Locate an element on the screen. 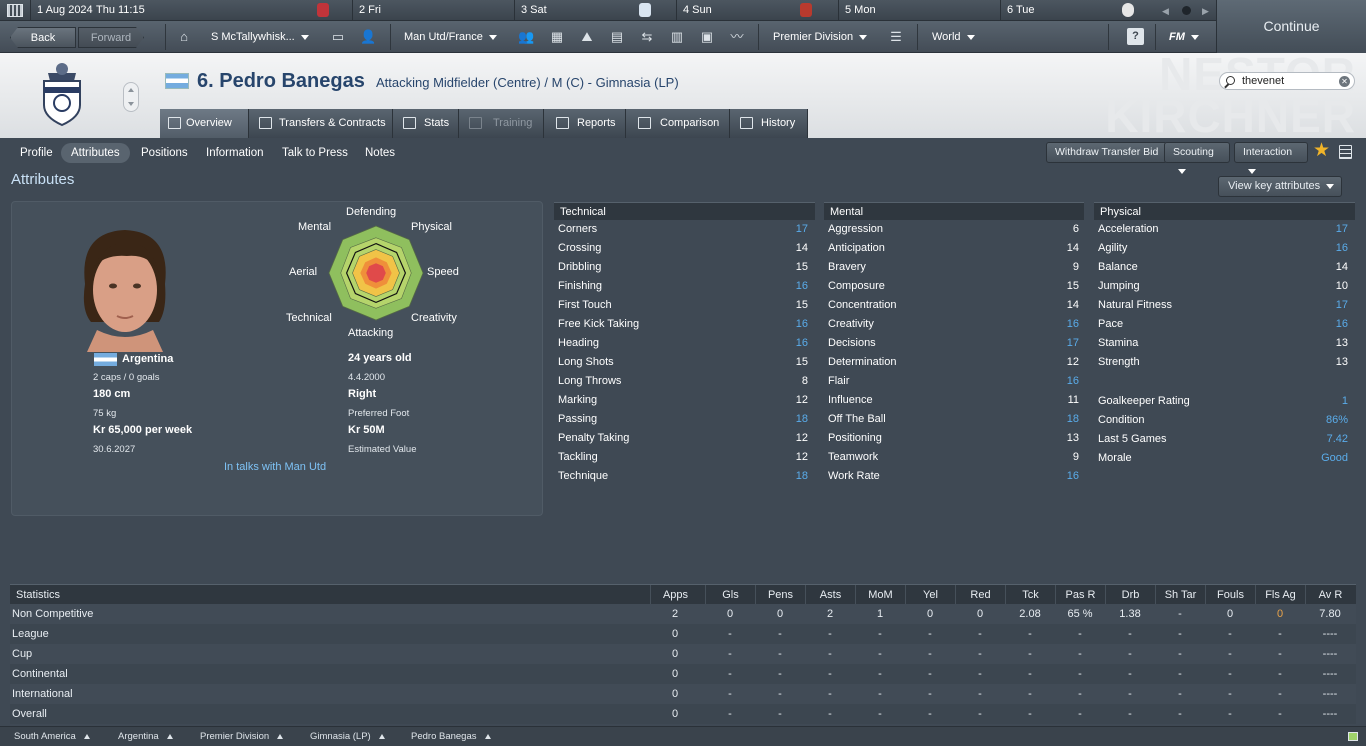 Image resolution: width=1366 pixels, height=746 pixels. subnav-profile: Profile is located at coordinates (36, 153).